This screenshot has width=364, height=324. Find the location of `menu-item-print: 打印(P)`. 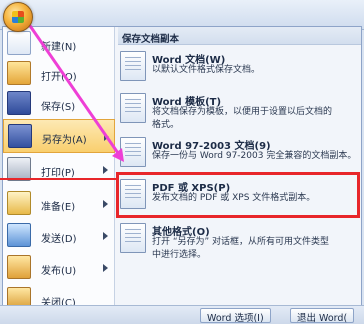

menu-item-print: 打印(P) is located at coordinates (59, 170).